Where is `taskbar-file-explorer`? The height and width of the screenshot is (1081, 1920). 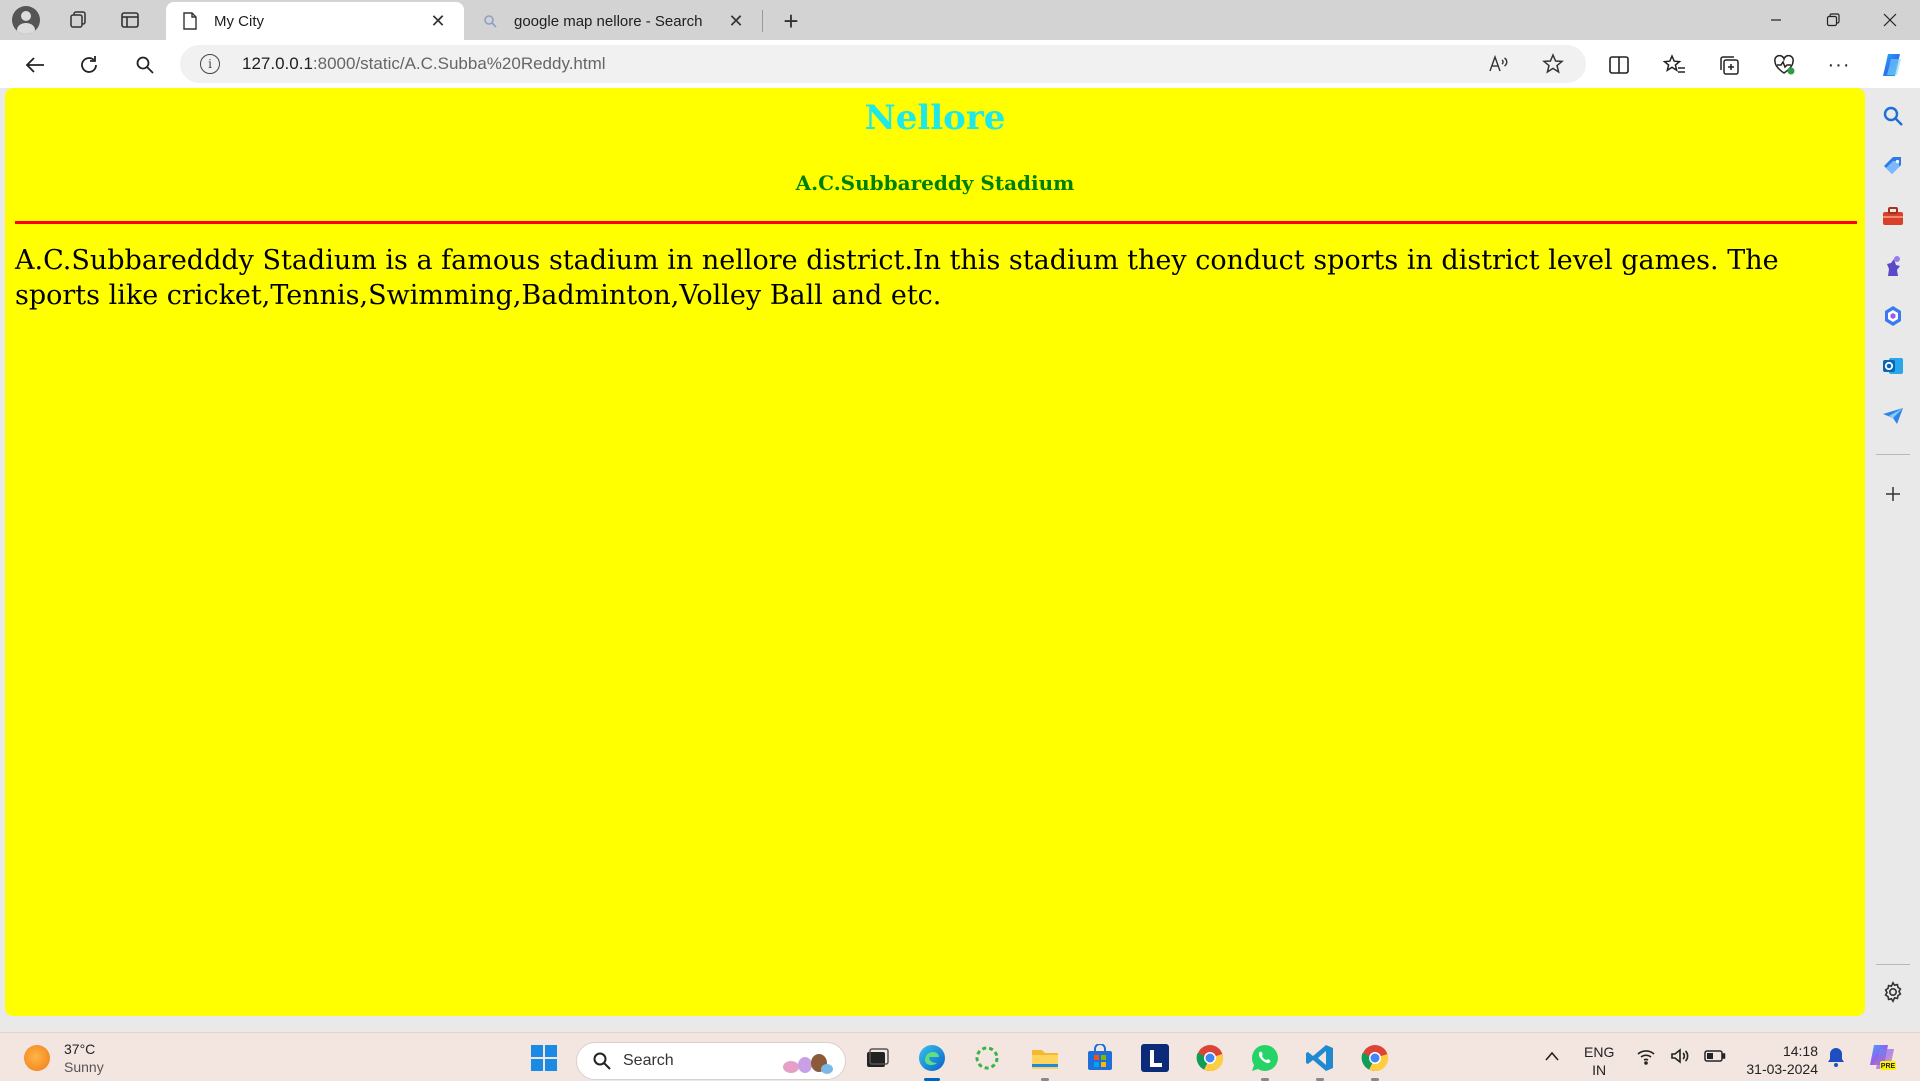 taskbar-file-explorer is located at coordinates (1045, 1061).